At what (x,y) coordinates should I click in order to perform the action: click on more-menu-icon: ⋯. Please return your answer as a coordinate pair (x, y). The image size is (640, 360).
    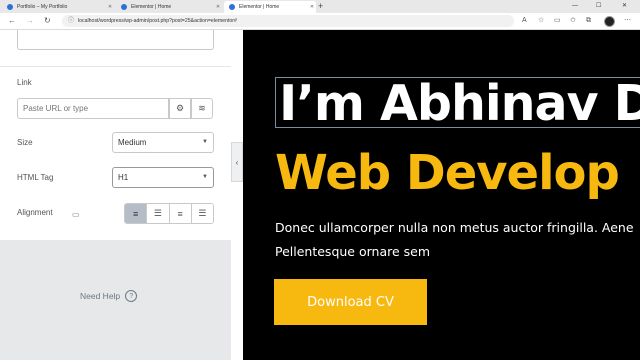
    Looking at the image, I should click on (627, 21).